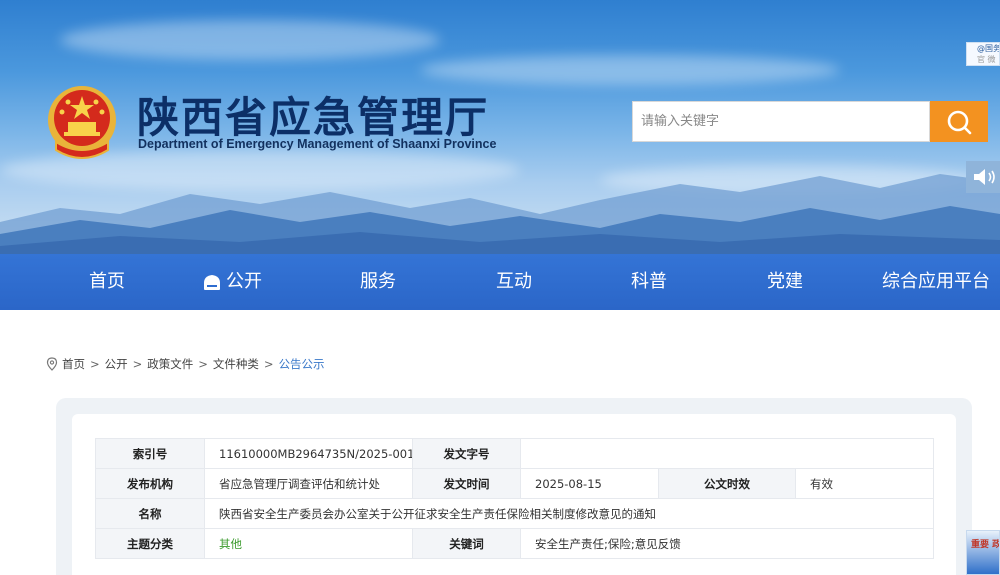 Image resolution: width=1000 pixels, height=575 pixels. I want to click on issuer-value: 省应急管理厅调查评估和统计处, so click(308, 483).